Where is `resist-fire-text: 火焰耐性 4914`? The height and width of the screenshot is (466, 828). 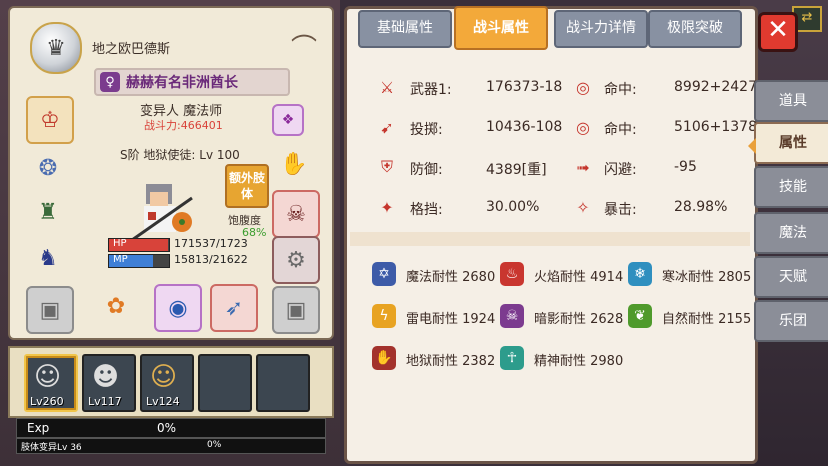
resist-fire-text: 火焰耐性 4914 is located at coordinates (579, 277).